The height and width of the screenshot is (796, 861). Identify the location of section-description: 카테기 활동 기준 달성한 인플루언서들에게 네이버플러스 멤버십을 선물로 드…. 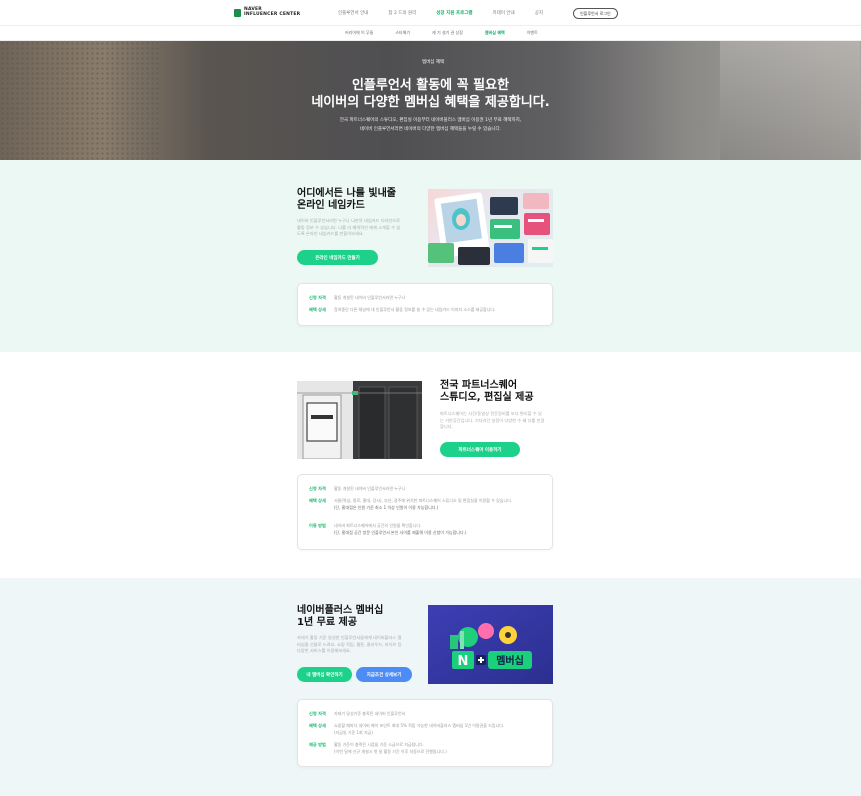
(349, 644).